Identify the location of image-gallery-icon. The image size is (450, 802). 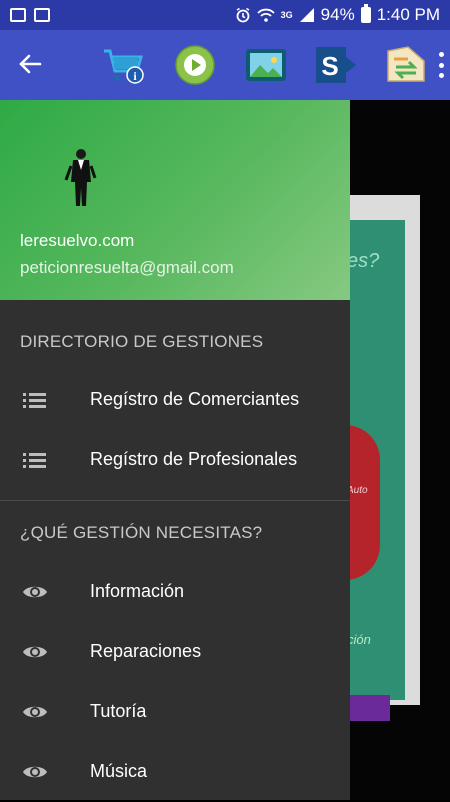
(266, 65).